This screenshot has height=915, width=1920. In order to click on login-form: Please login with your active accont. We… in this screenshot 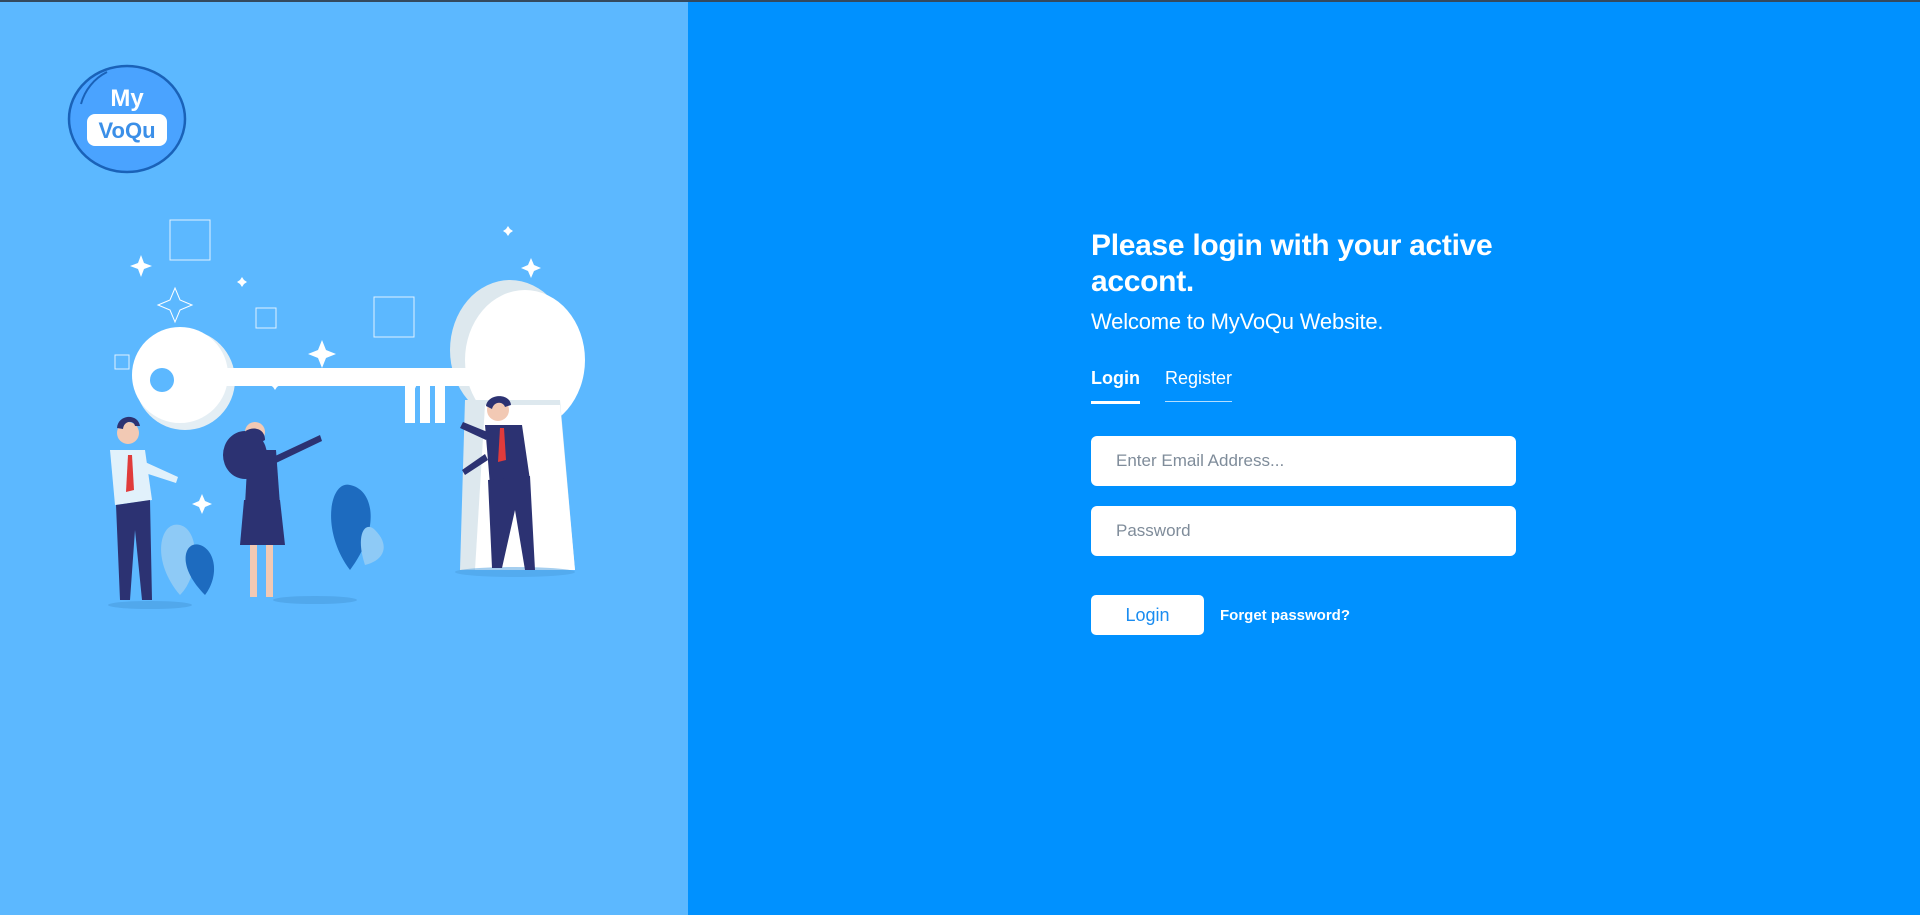, I will do `click(1303, 431)`.